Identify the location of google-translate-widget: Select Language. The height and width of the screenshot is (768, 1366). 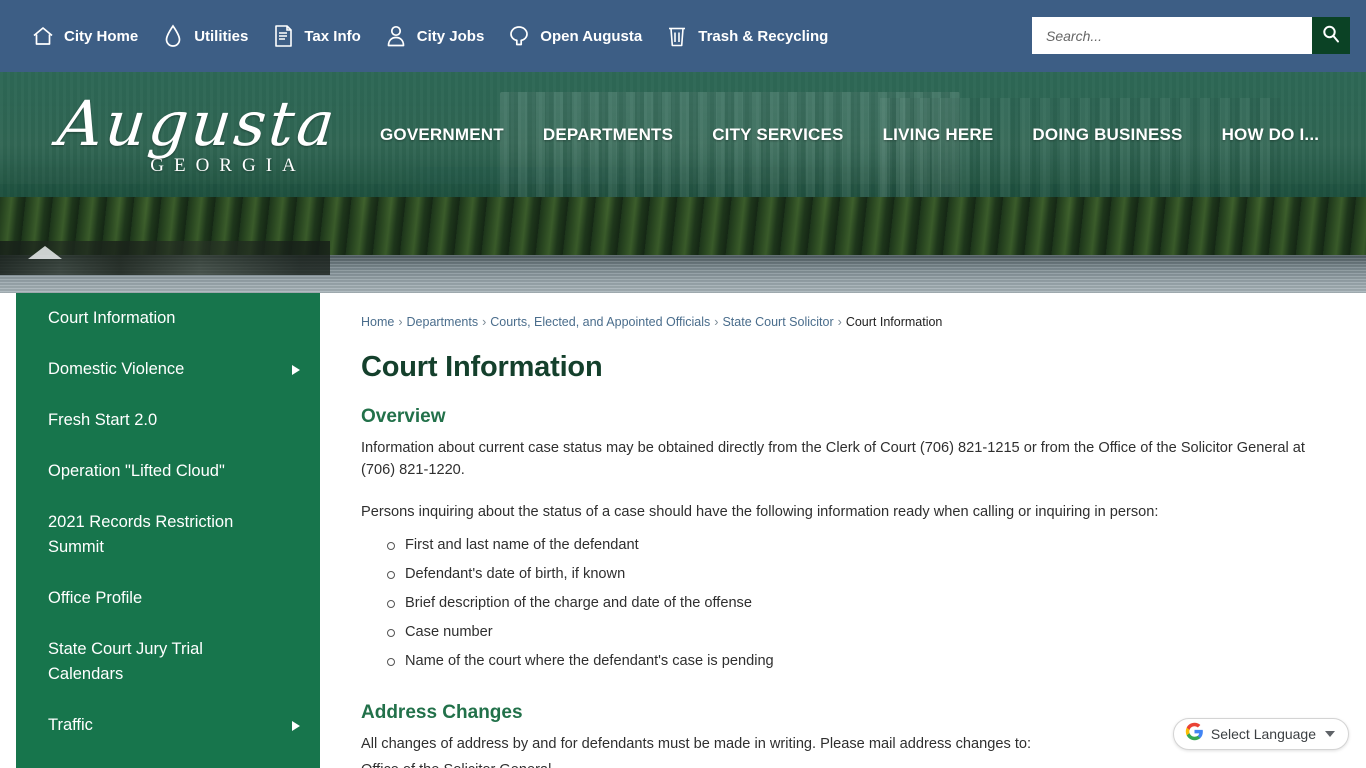
(1260, 734).